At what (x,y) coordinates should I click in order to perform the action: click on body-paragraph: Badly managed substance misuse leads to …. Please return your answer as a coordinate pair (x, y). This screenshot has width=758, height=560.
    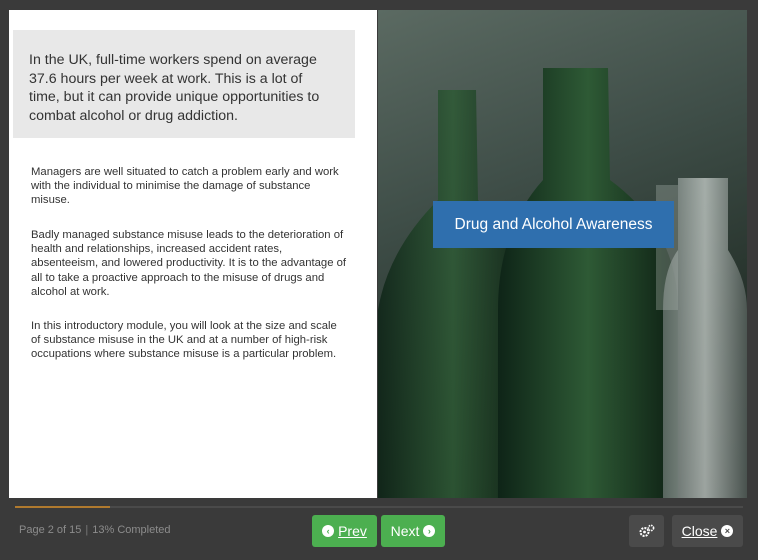
    Looking at the image, I should click on (189, 263).